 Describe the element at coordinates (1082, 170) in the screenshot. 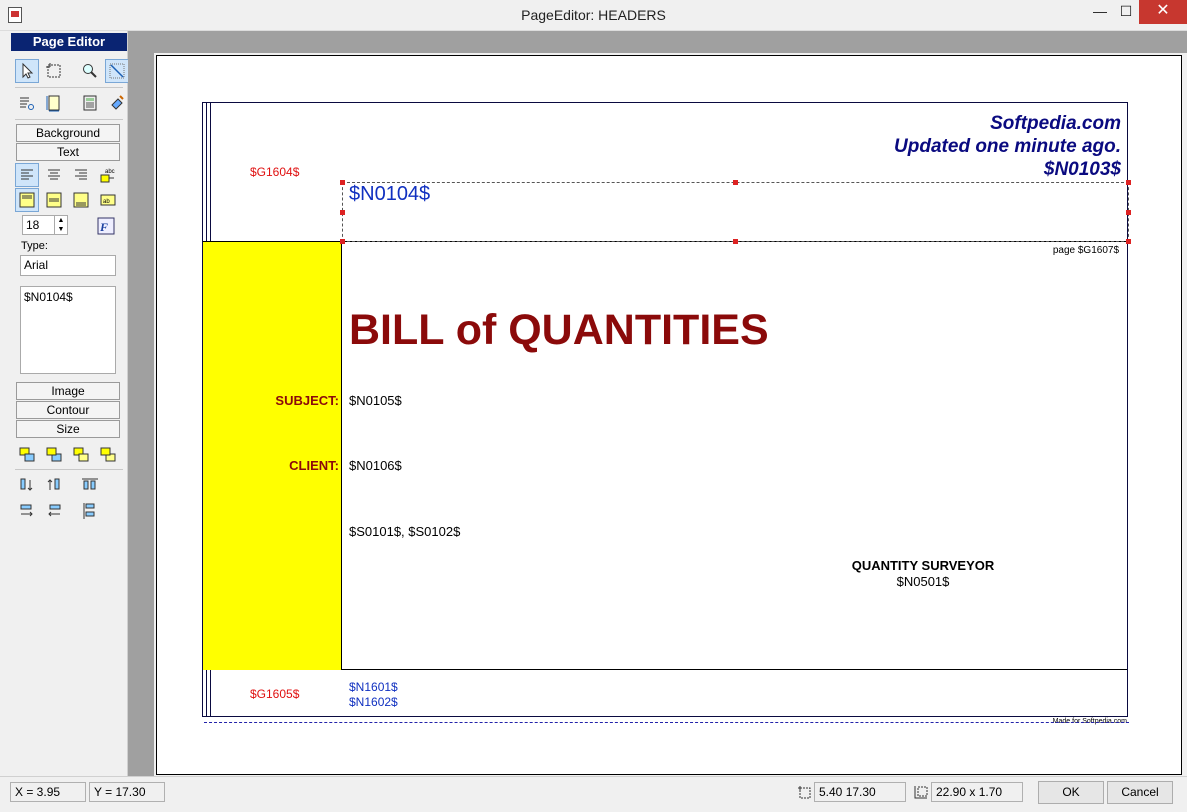

I see `header-line-3: $N0103$` at that location.